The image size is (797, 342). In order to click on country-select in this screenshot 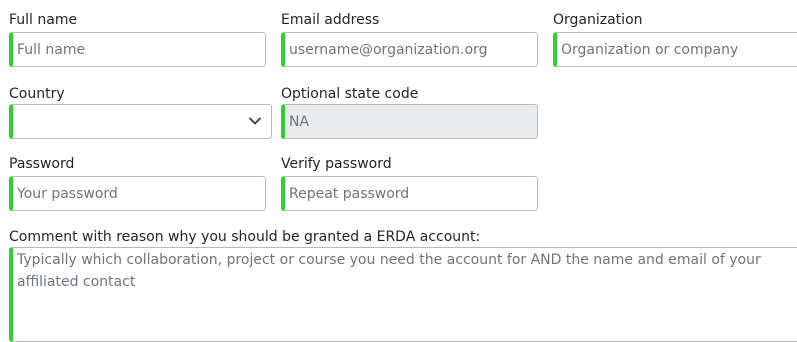, I will do `click(140, 121)`.